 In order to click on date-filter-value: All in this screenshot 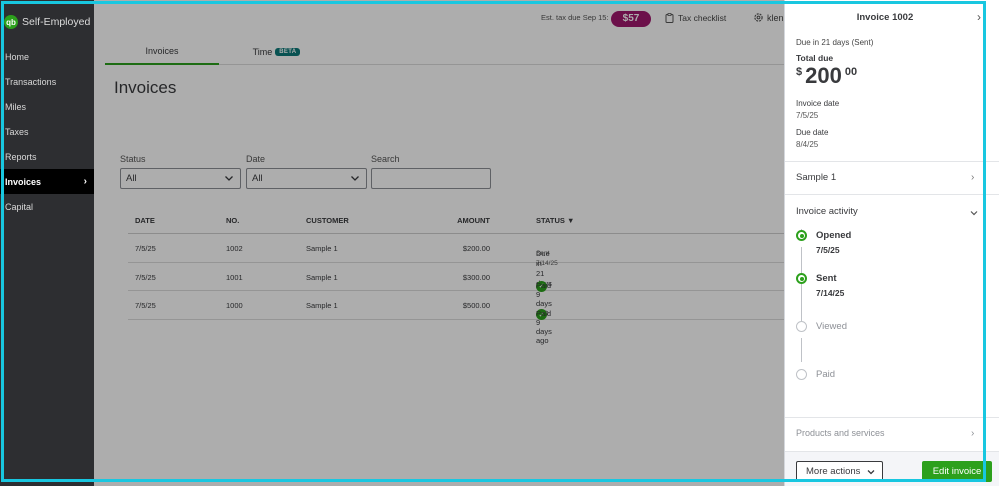, I will do `click(257, 178)`.